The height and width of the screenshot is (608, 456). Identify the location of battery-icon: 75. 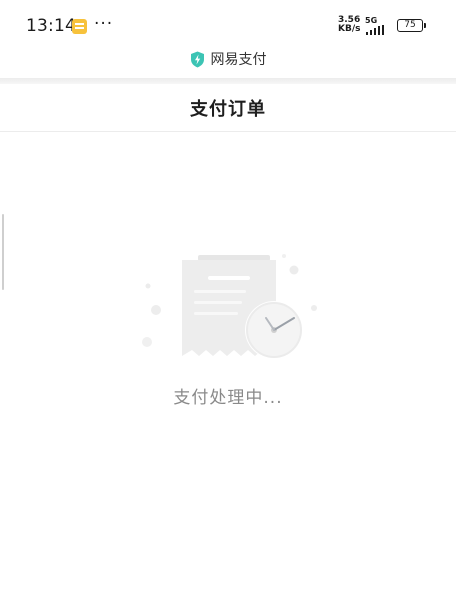
(411, 25).